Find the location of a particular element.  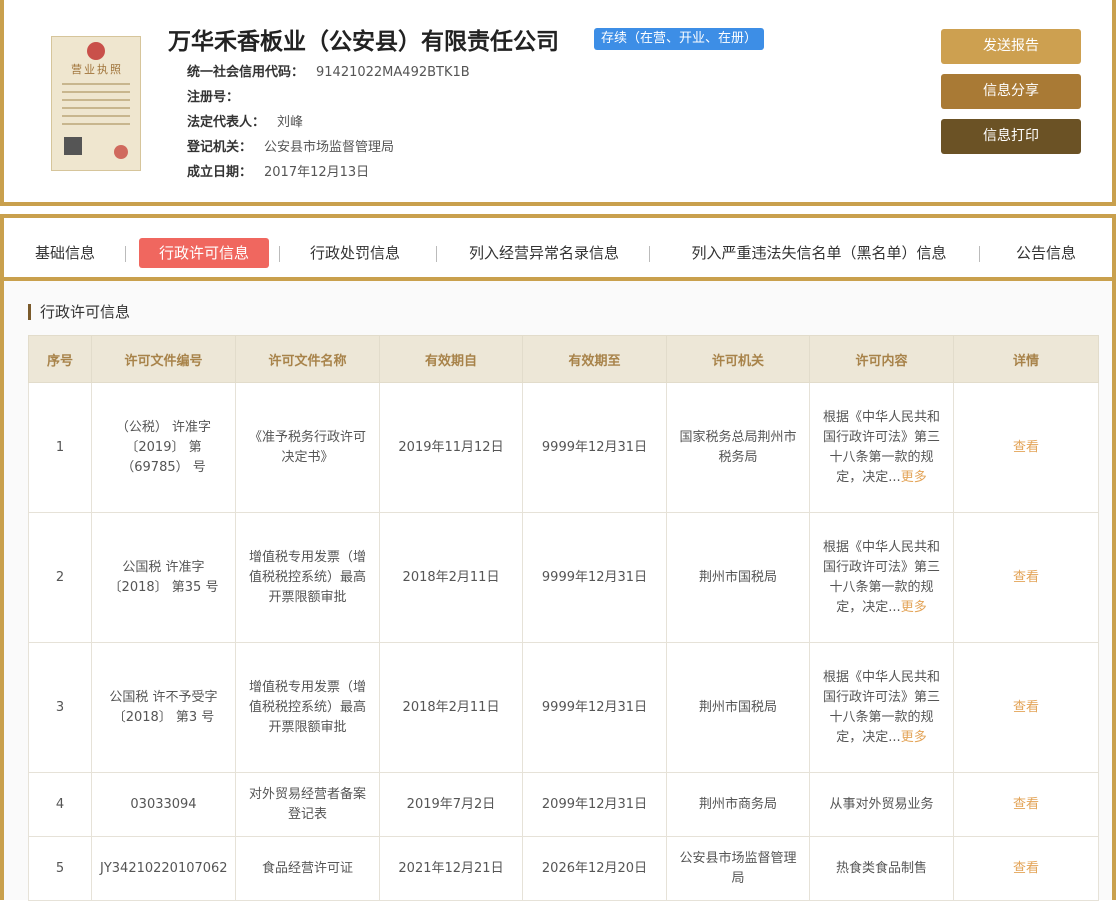

col-header-valid-from: 有效期自 is located at coordinates (451, 359).